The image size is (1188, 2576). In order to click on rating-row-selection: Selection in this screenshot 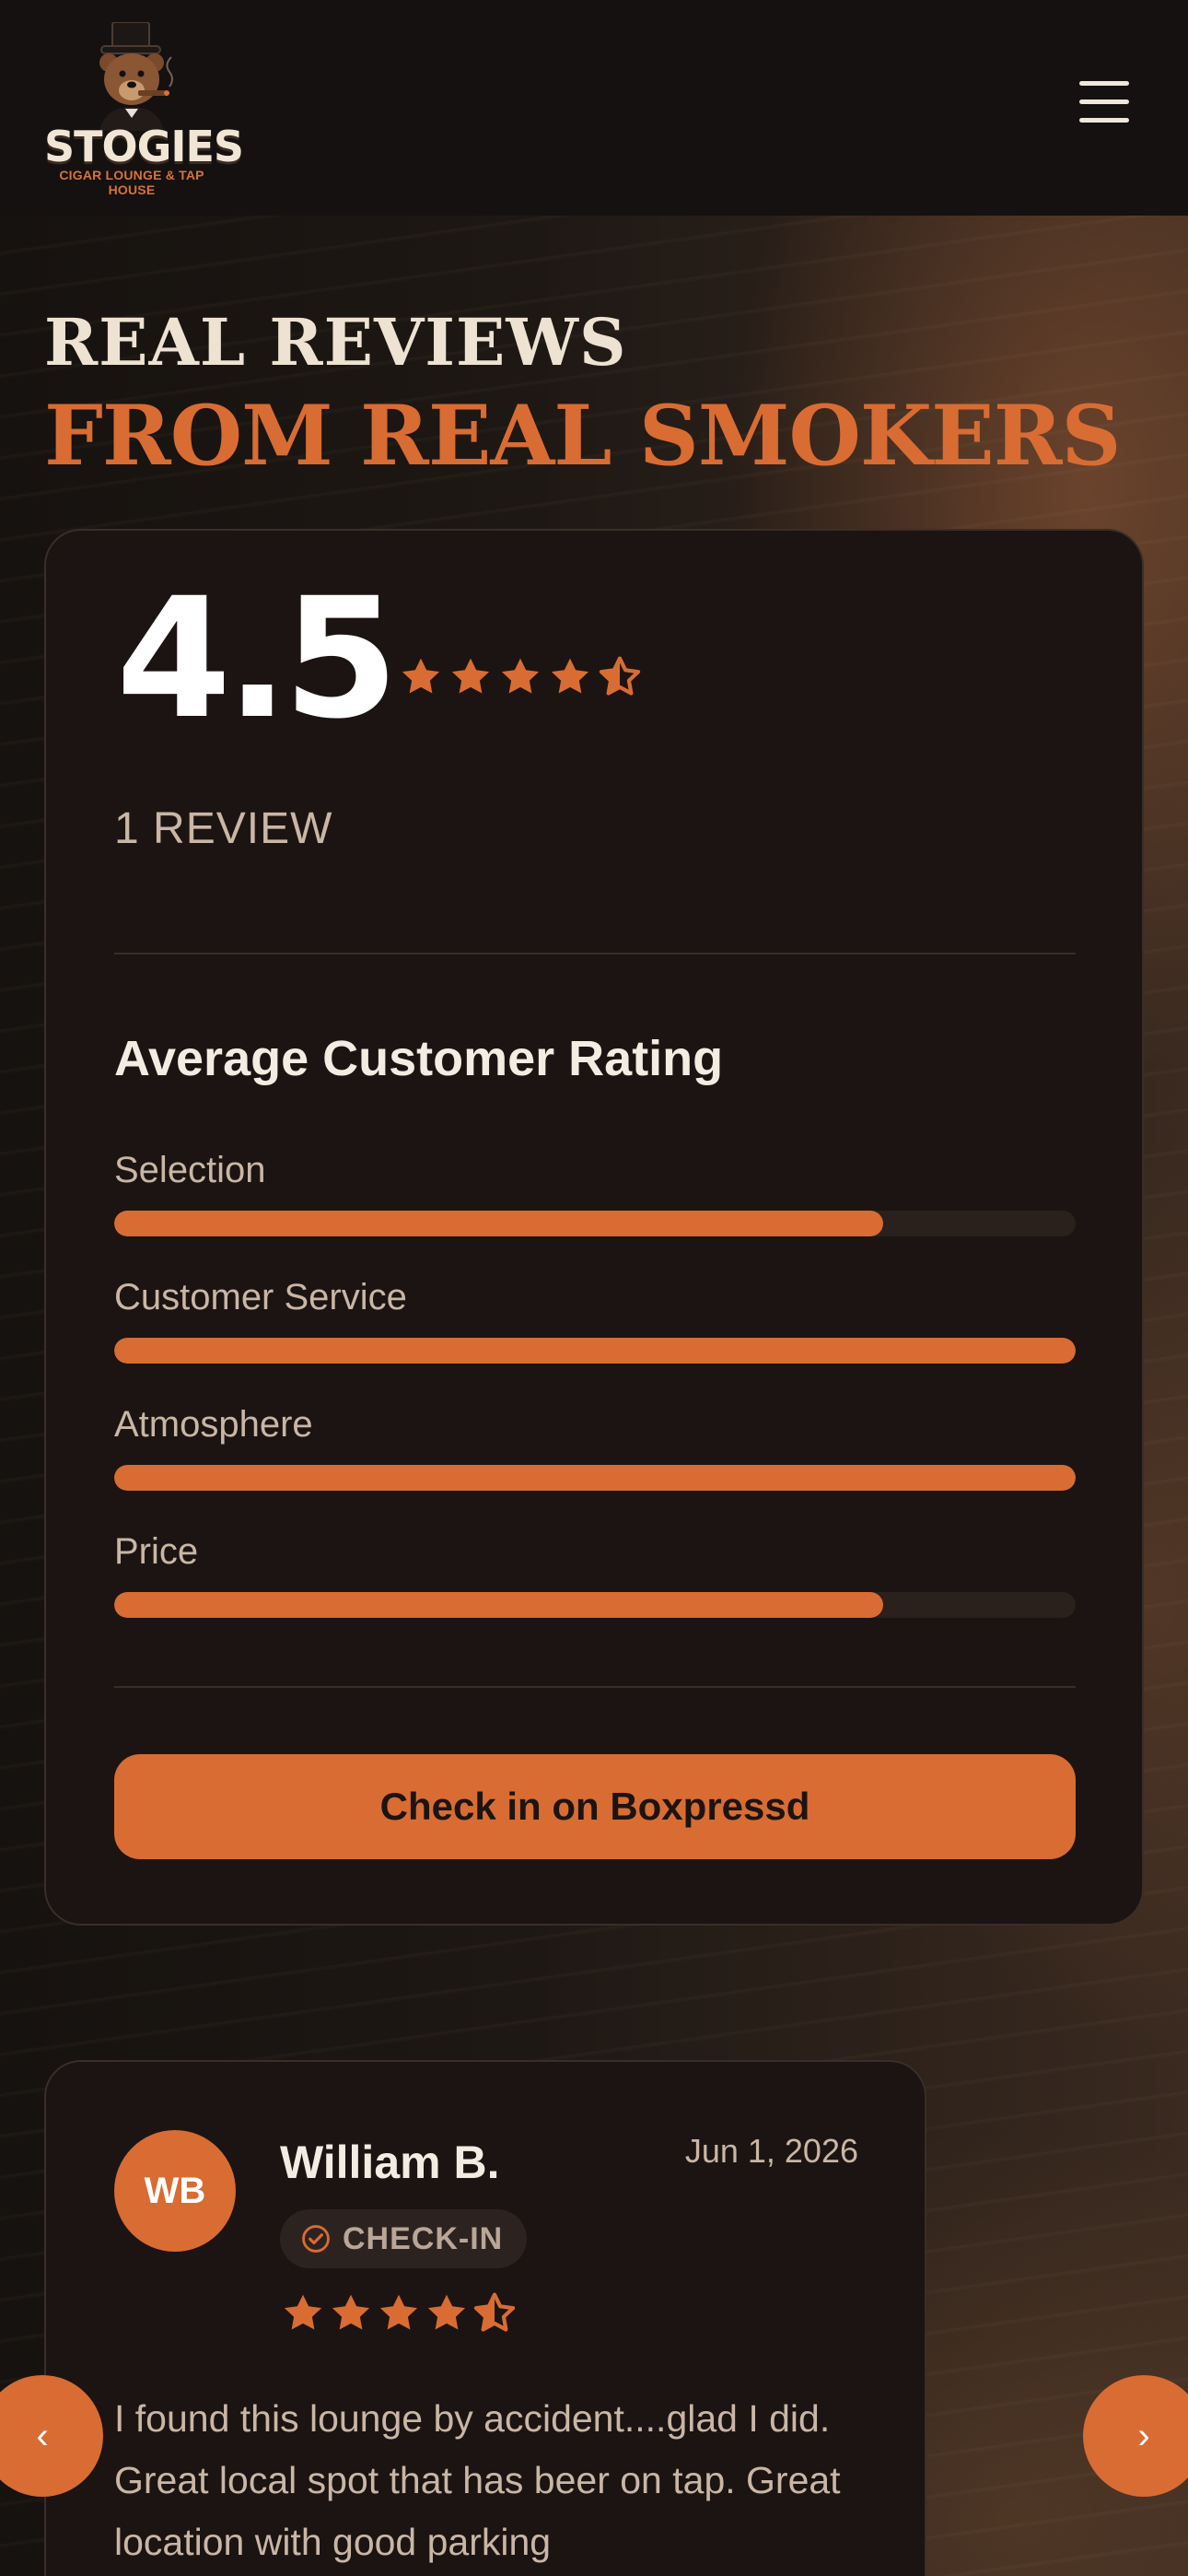, I will do `click(595, 1193)`.